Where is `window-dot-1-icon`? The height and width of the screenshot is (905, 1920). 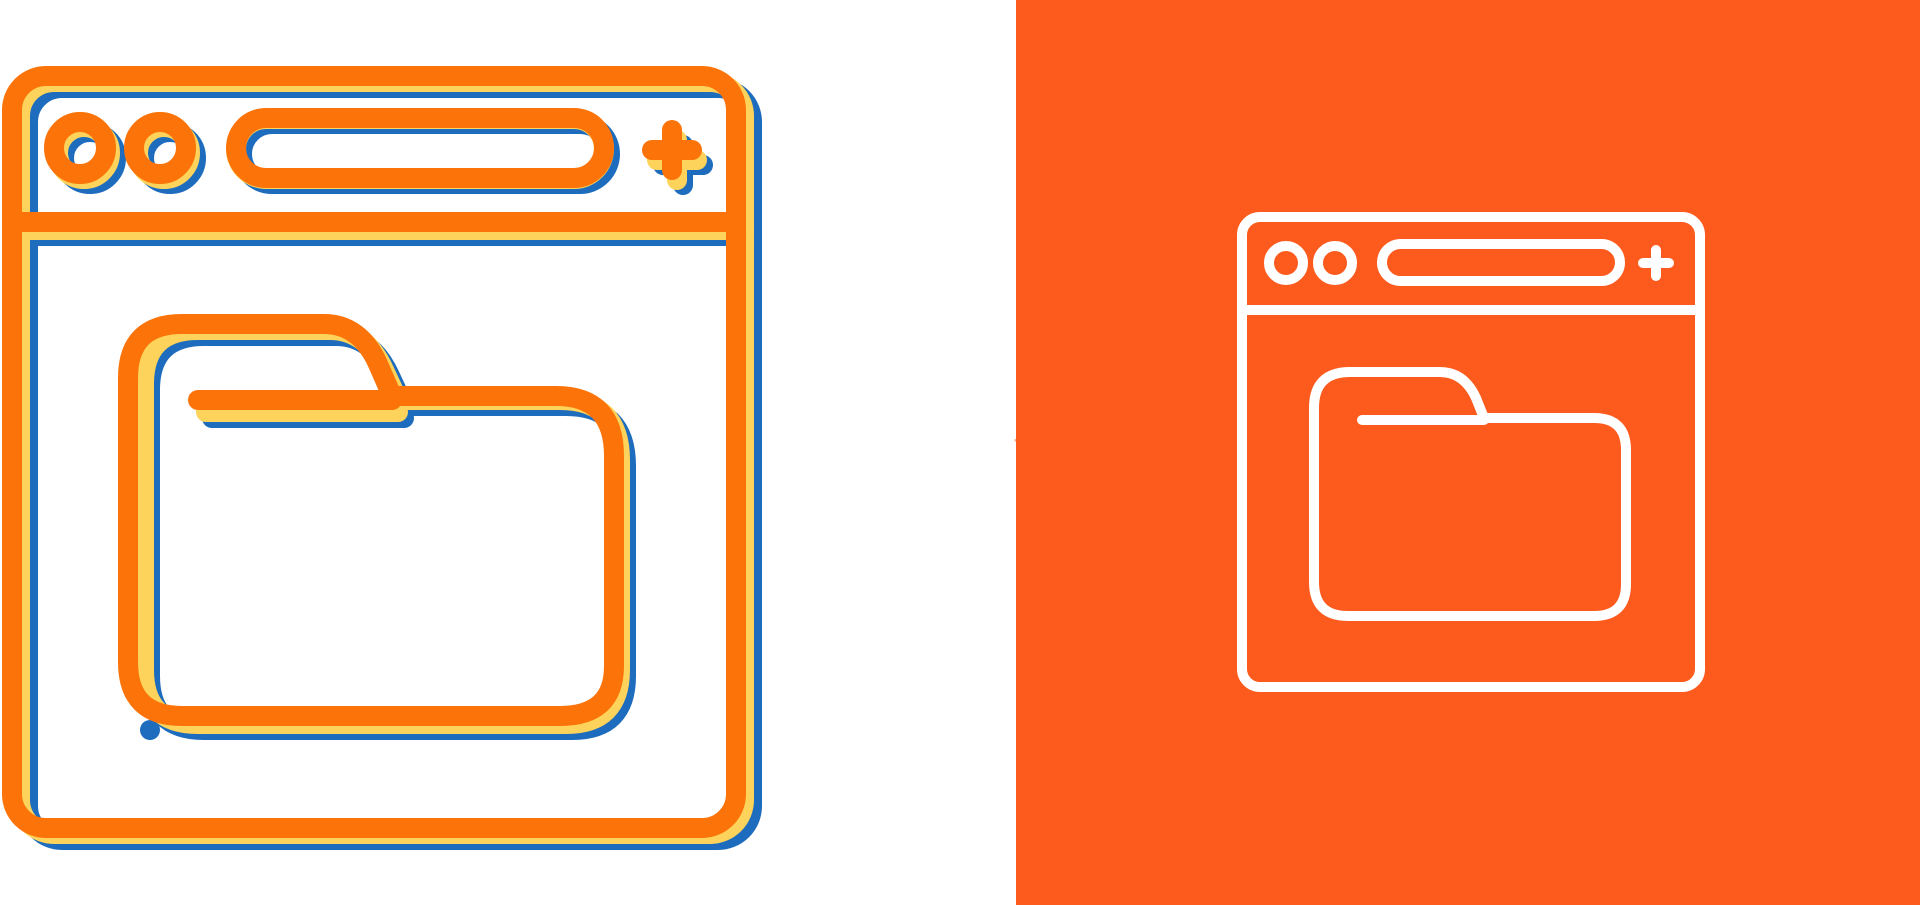 window-dot-1-icon is located at coordinates (80, 148).